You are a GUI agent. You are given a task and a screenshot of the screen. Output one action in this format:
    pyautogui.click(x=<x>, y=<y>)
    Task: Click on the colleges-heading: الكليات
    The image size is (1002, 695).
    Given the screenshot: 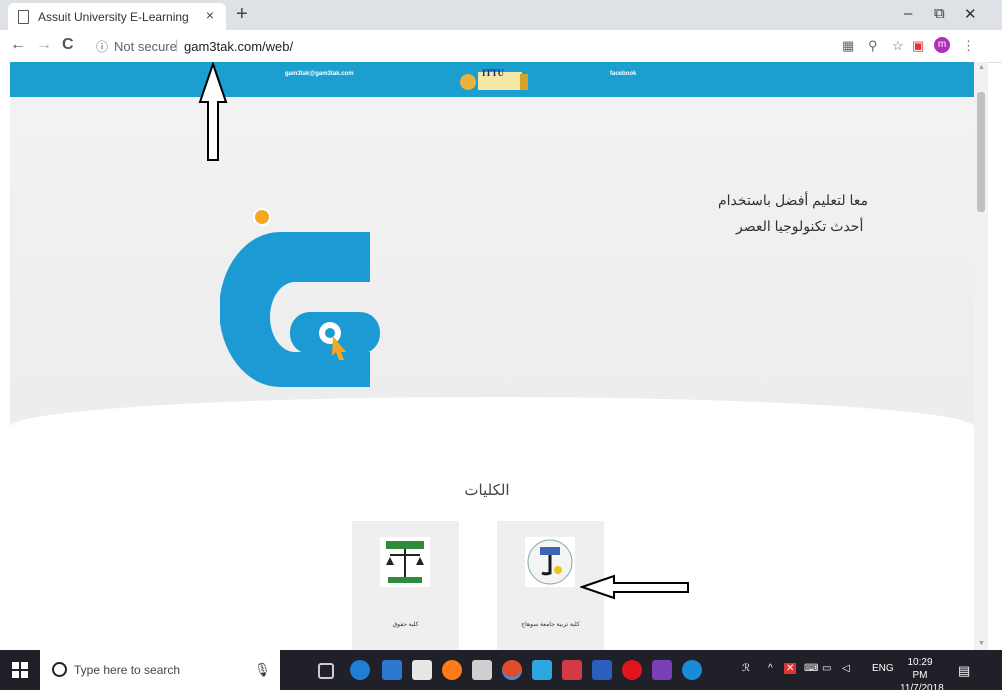 What is the action you would take?
    pyautogui.click(x=487, y=490)
    